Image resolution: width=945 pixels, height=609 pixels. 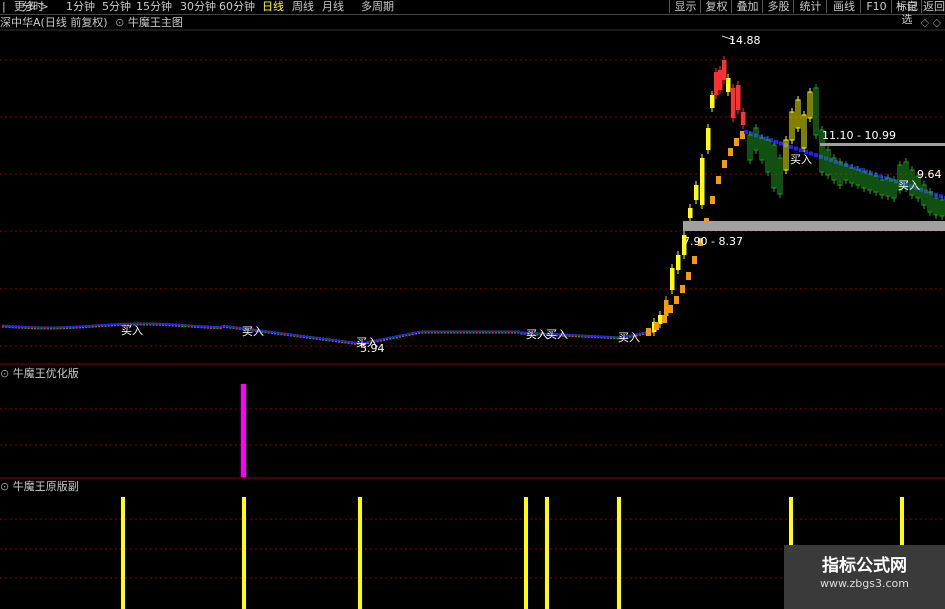 What do you see at coordinates (882, 144) in the screenshot?
I see `resistance-band` at bounding box center [882, 144].